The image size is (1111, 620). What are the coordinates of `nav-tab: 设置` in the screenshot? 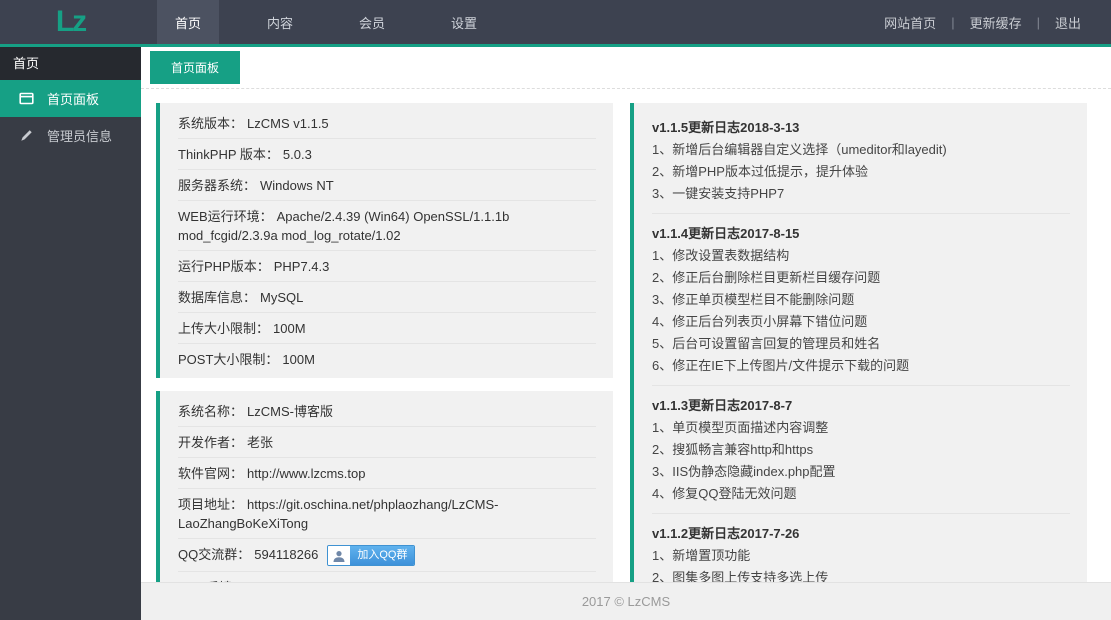 It's located at (464, 22).